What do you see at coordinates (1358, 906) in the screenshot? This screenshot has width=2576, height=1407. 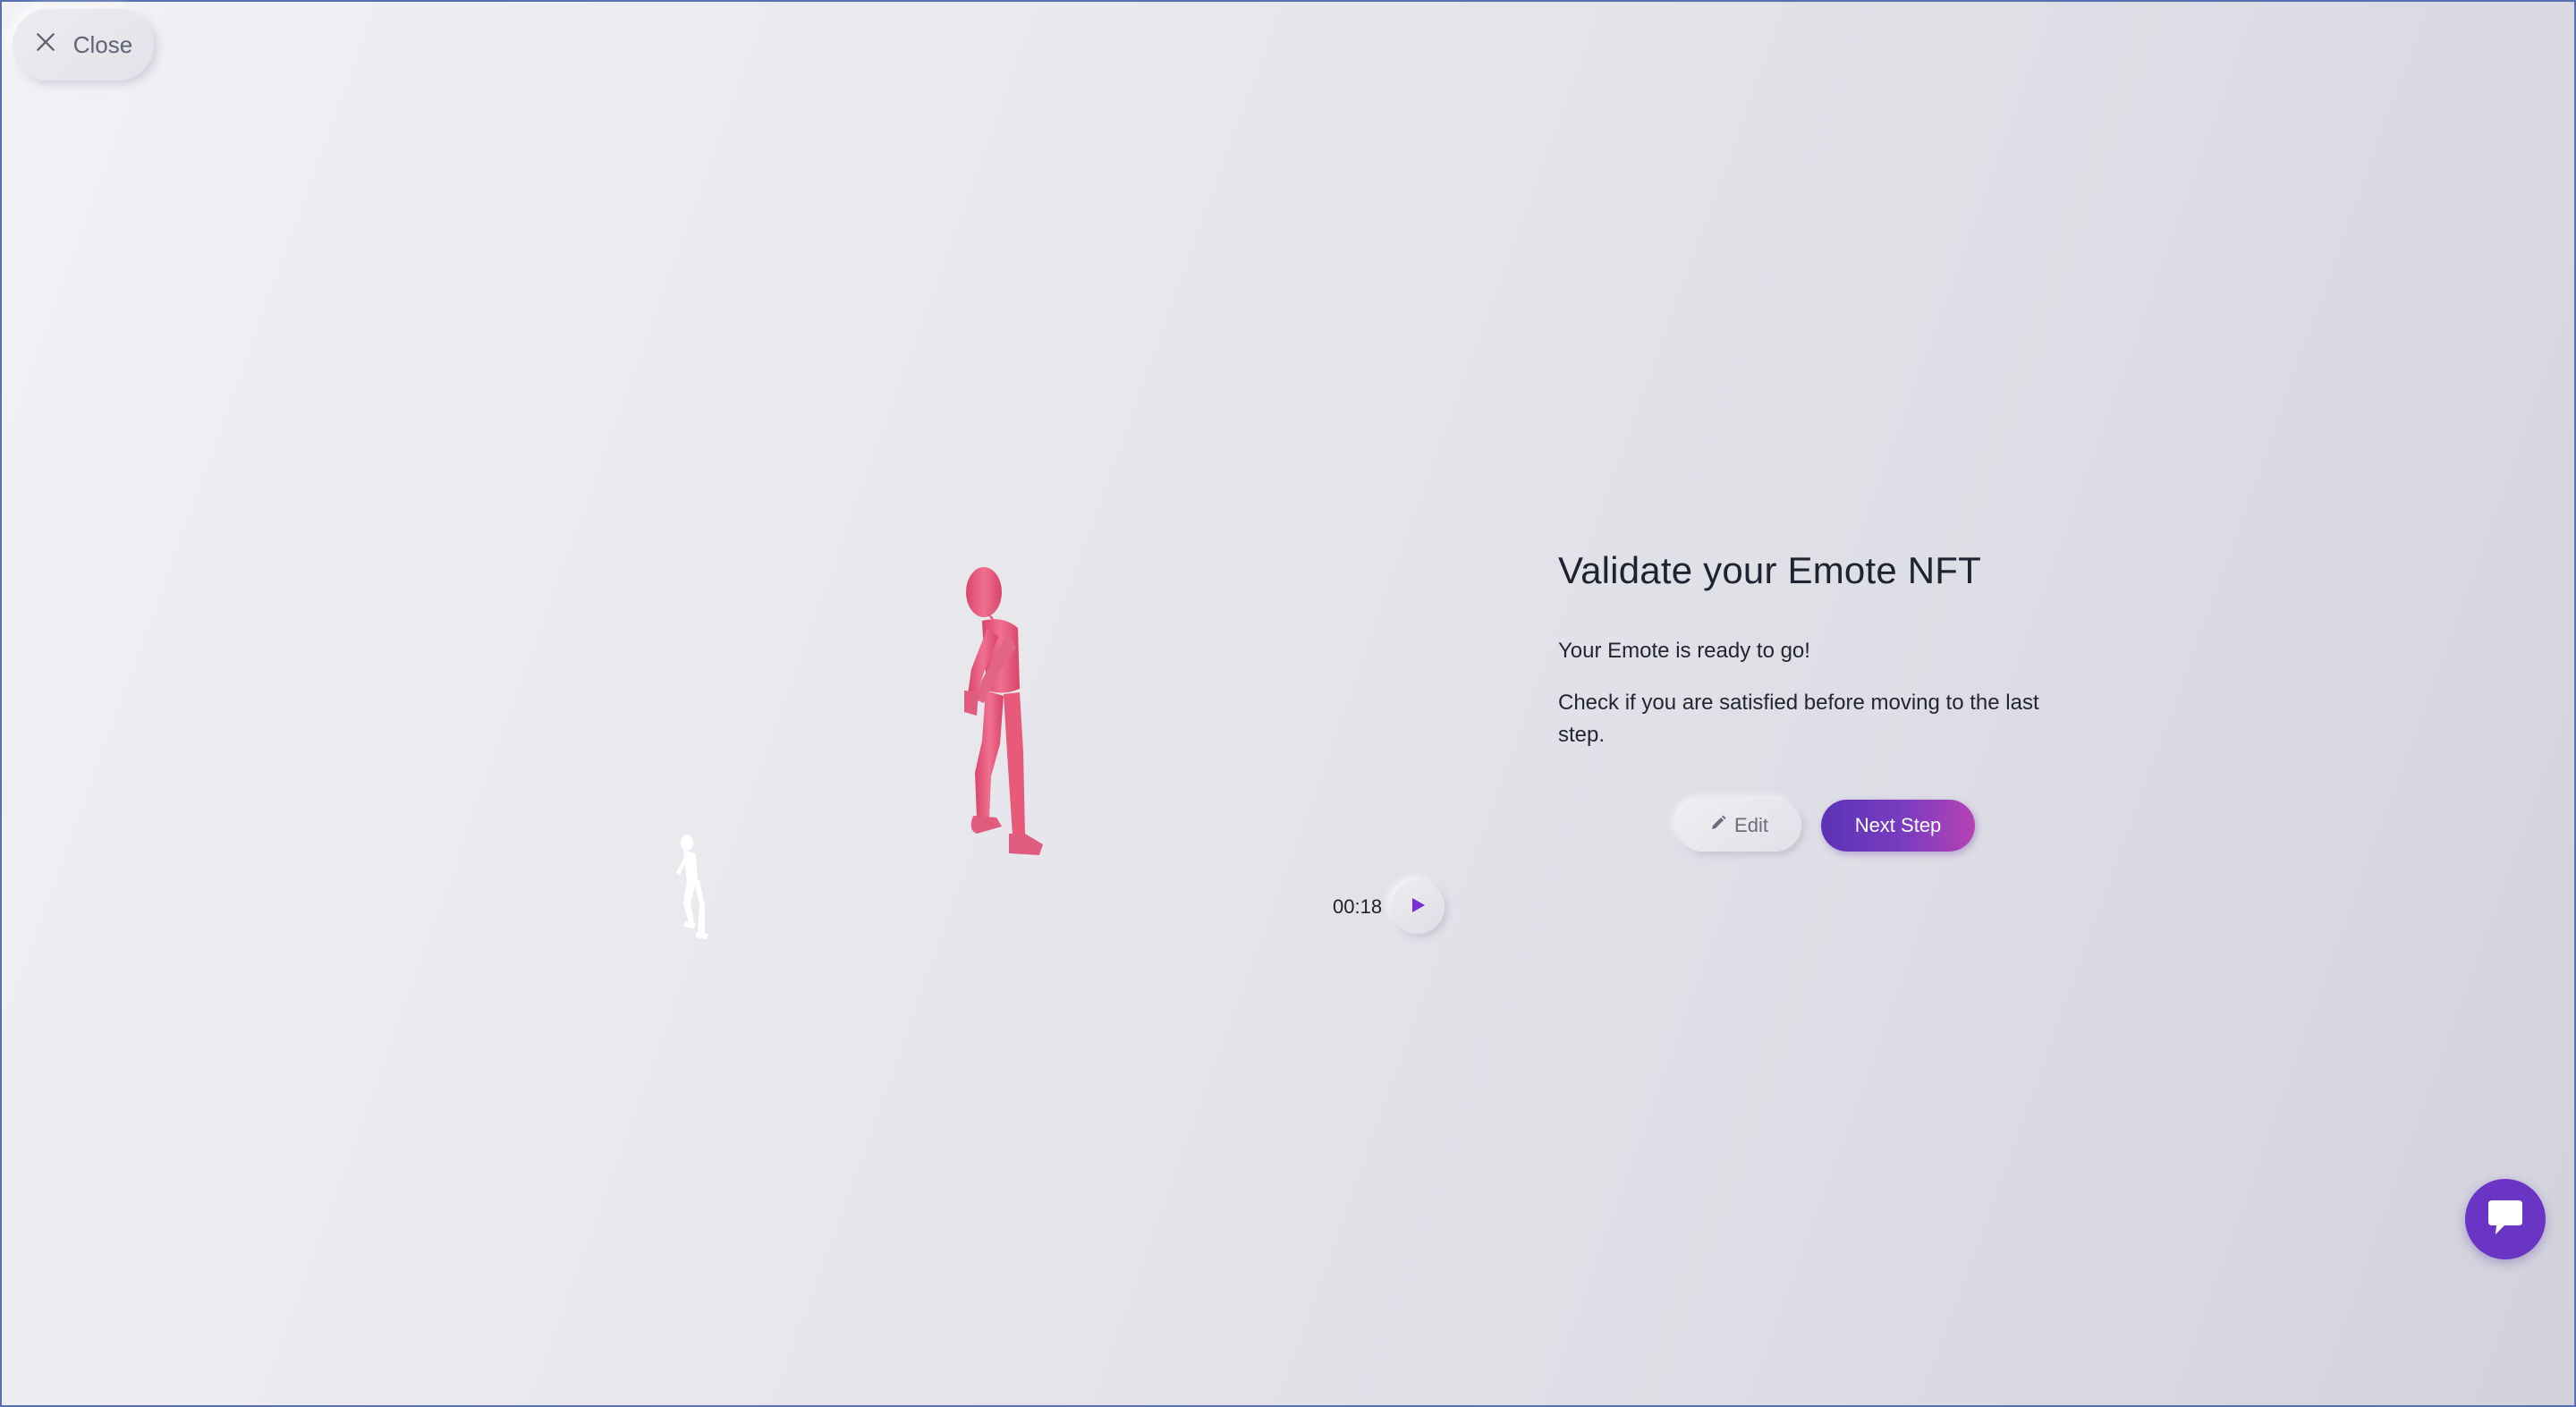 I see `playback-time: 00:18` at bounding box center [1358, 906].